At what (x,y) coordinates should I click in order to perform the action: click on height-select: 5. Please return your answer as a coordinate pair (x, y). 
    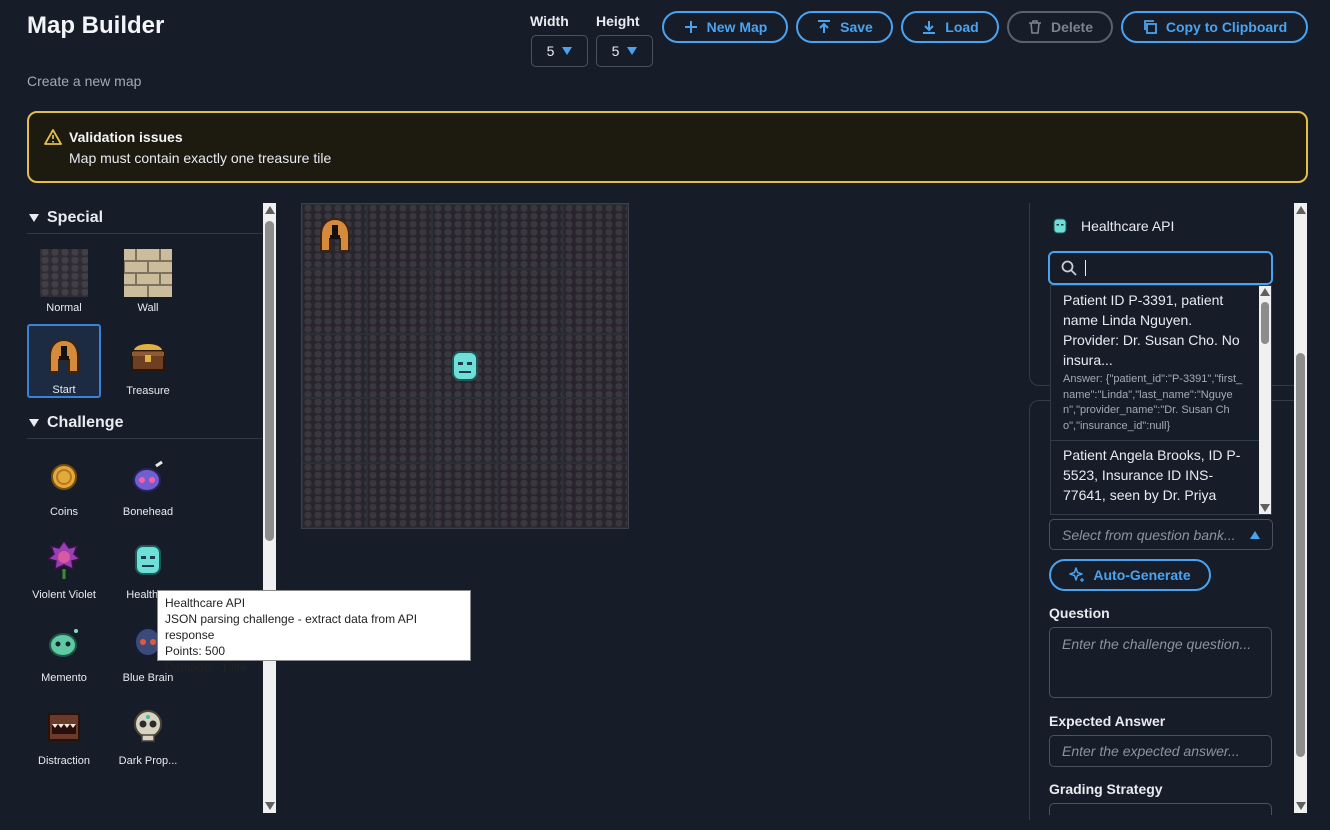
    Looking at the image, I should click on (624, 51).